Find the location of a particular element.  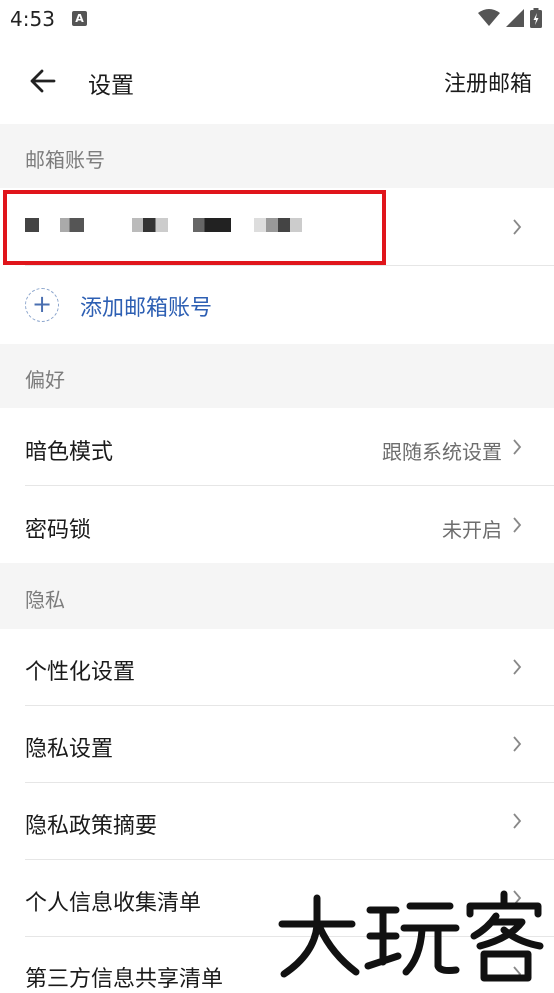

row-label: 第三方信息共享清单 is located at coordinates (124, 979).